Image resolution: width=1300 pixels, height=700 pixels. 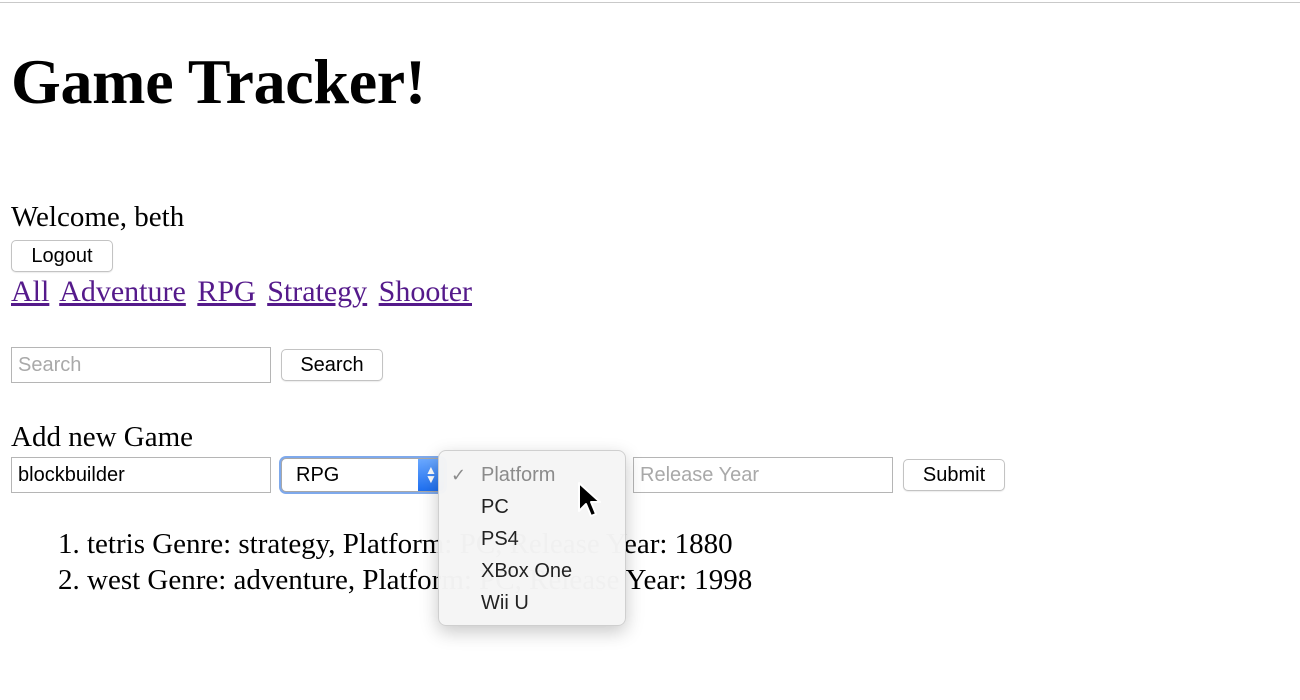 I want to click on welcome-message: Welcome, beth, so click(x=97, y=217).